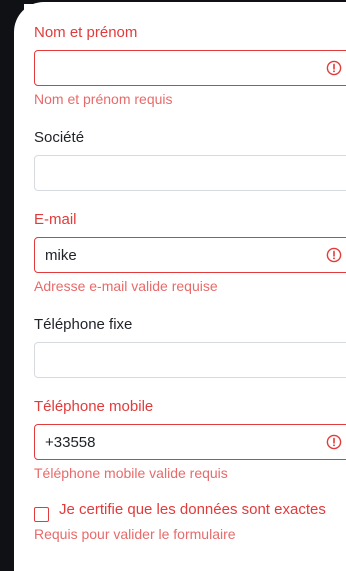  I want to click on landline-label: Téléphone fixe, so click(83, 324).